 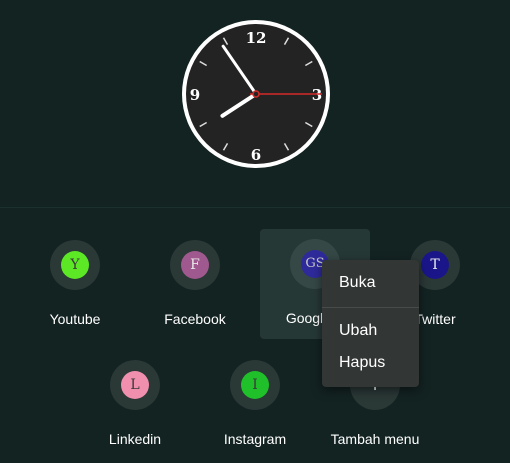 I want to click on shortcut-instagram-ring: I, so click(x=255, y=385).